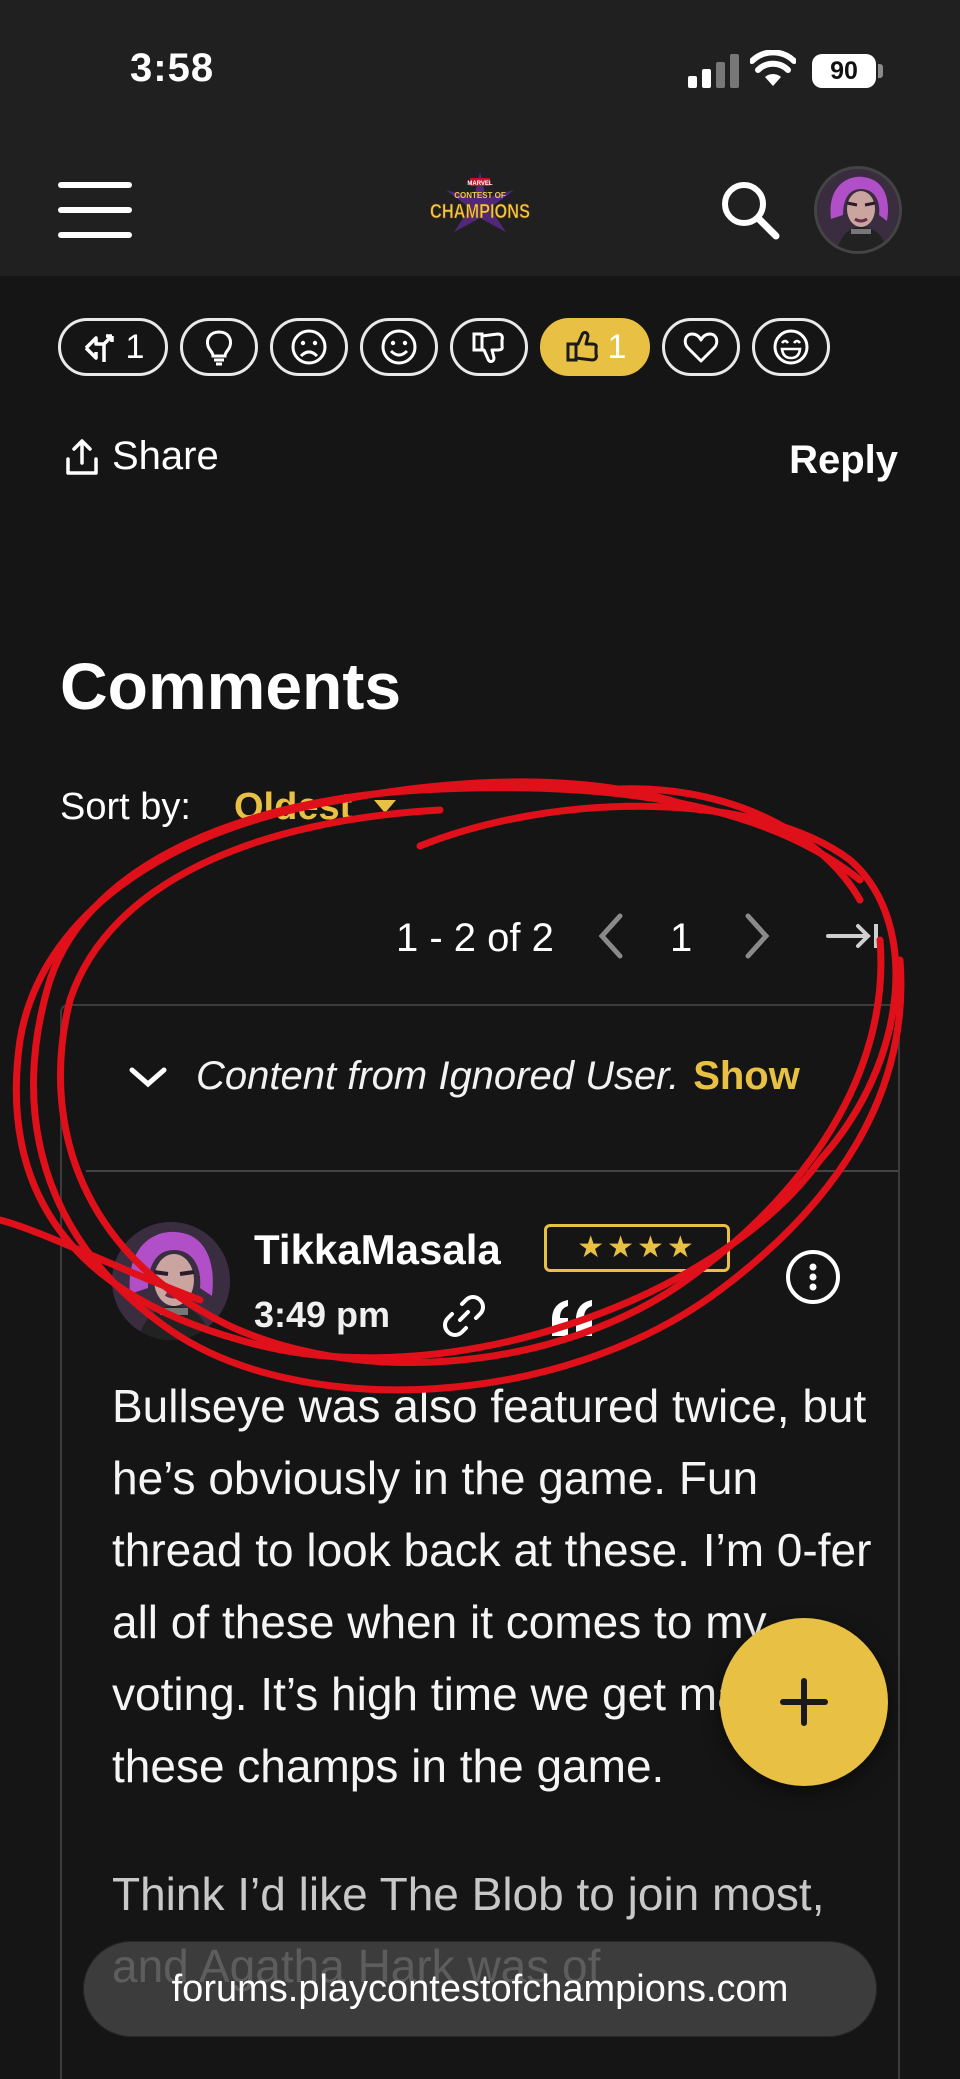  What do you see at coordinates (171, 1281) in the screenshot?
I see `commenter-avatar` at bounding box center [171, 1281].